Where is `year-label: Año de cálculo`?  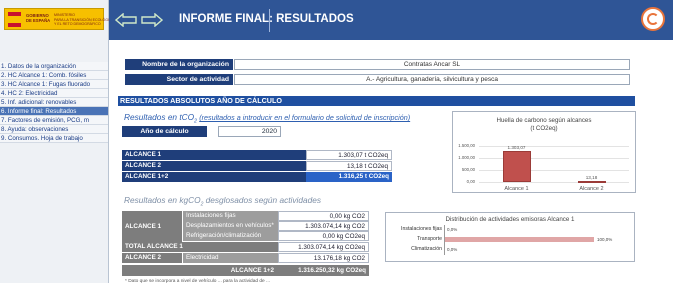
year-label: Año de cálculo is located at coordinates (164, 131).